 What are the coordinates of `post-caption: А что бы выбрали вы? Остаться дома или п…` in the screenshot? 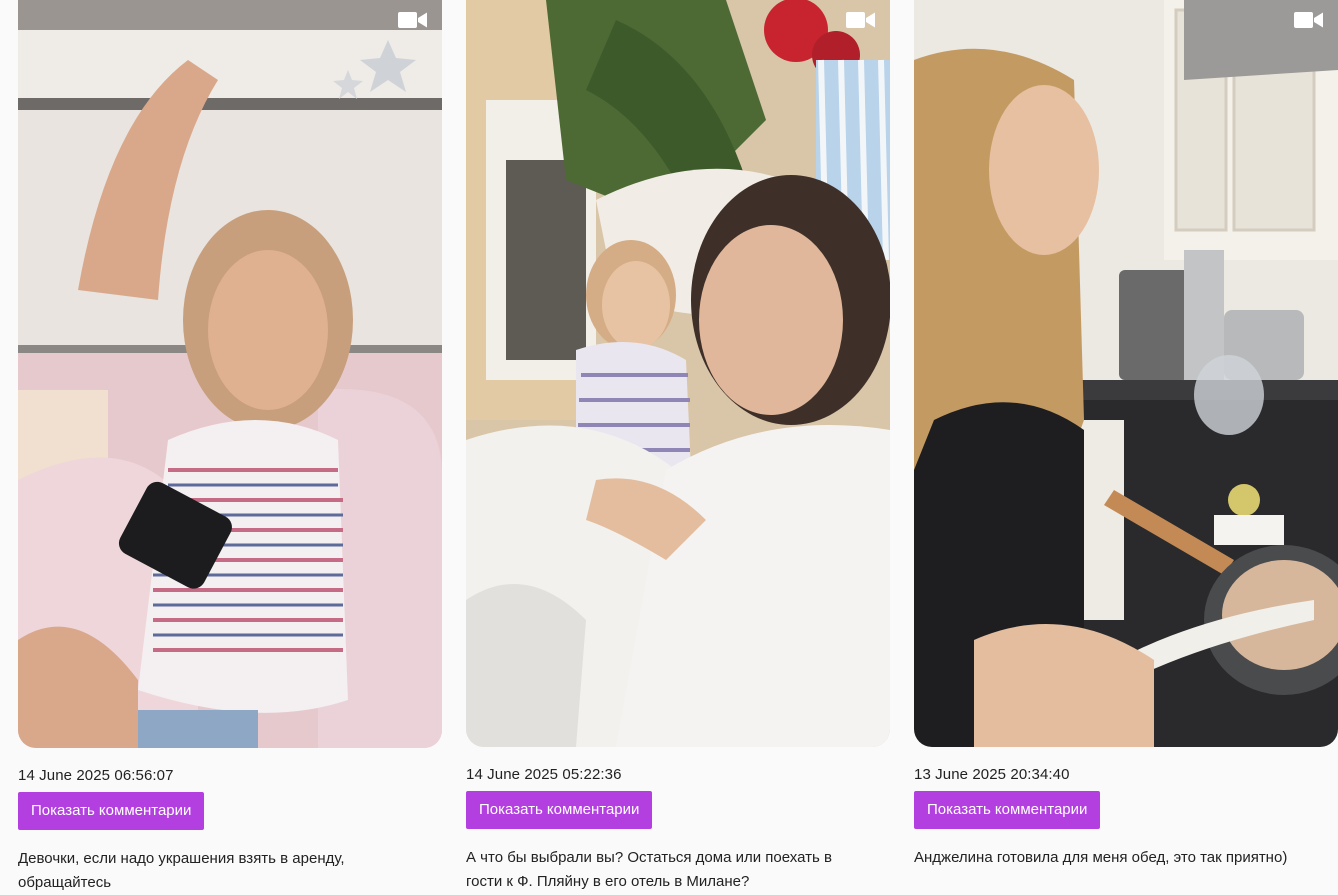 It's located at (649, 869).